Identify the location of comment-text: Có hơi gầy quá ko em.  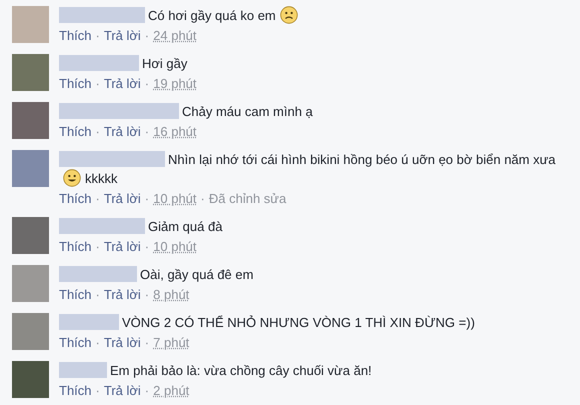
(212, 15).